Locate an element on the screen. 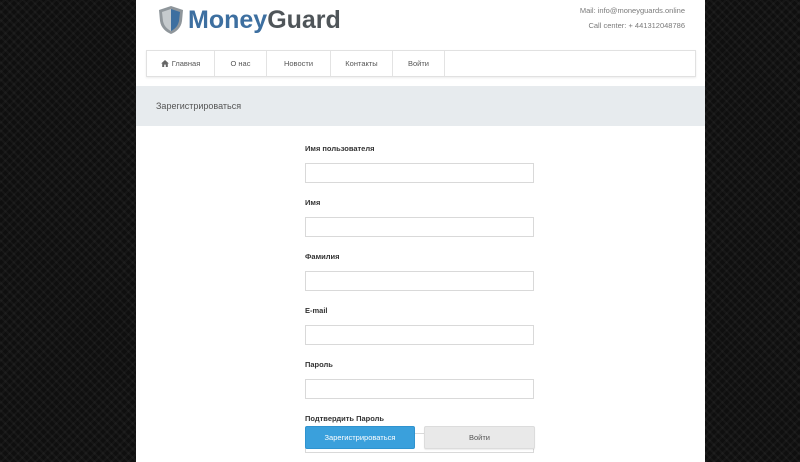  username-label: Имя пользователя is located at coordinates (340, 148).